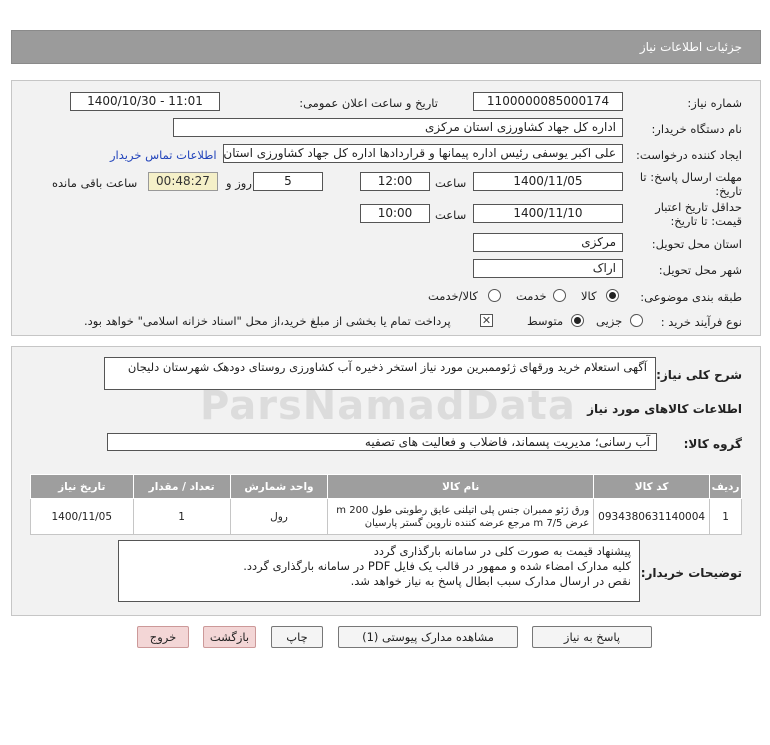  What do you see at coordinates (548, 213) in the screenshot?
I see `validity-date-field: 1400/11/10` at bounding box center [548, 213].